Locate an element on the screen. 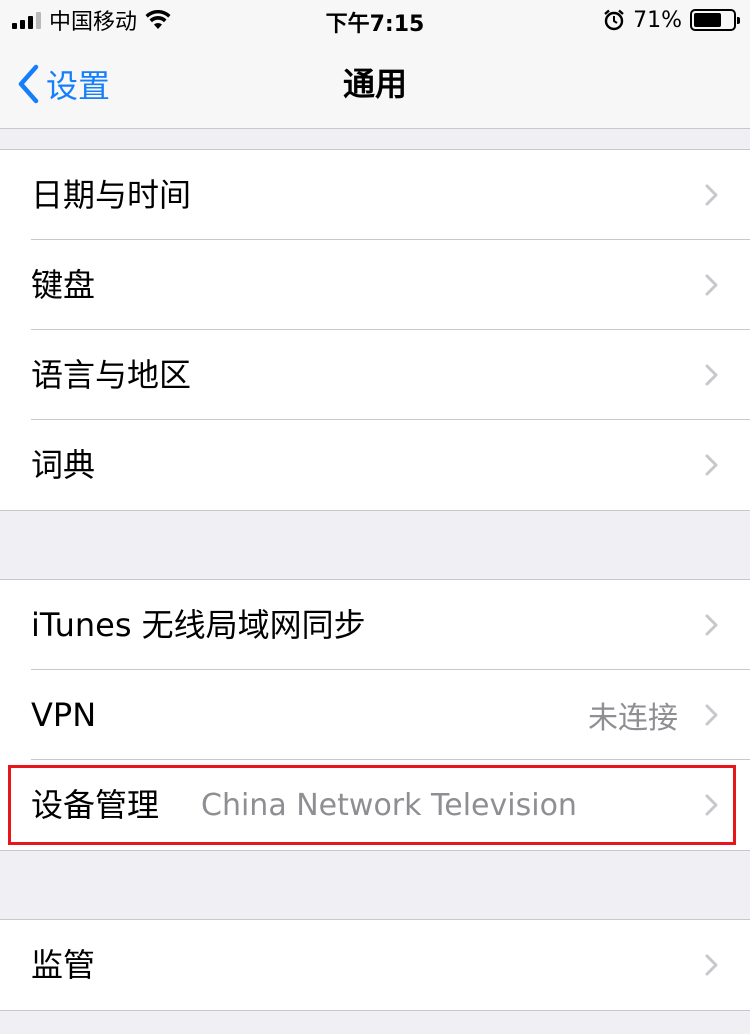 The width and height of the screenshot is (750, 1034). battery-icon is located at coordinates (715, 20).